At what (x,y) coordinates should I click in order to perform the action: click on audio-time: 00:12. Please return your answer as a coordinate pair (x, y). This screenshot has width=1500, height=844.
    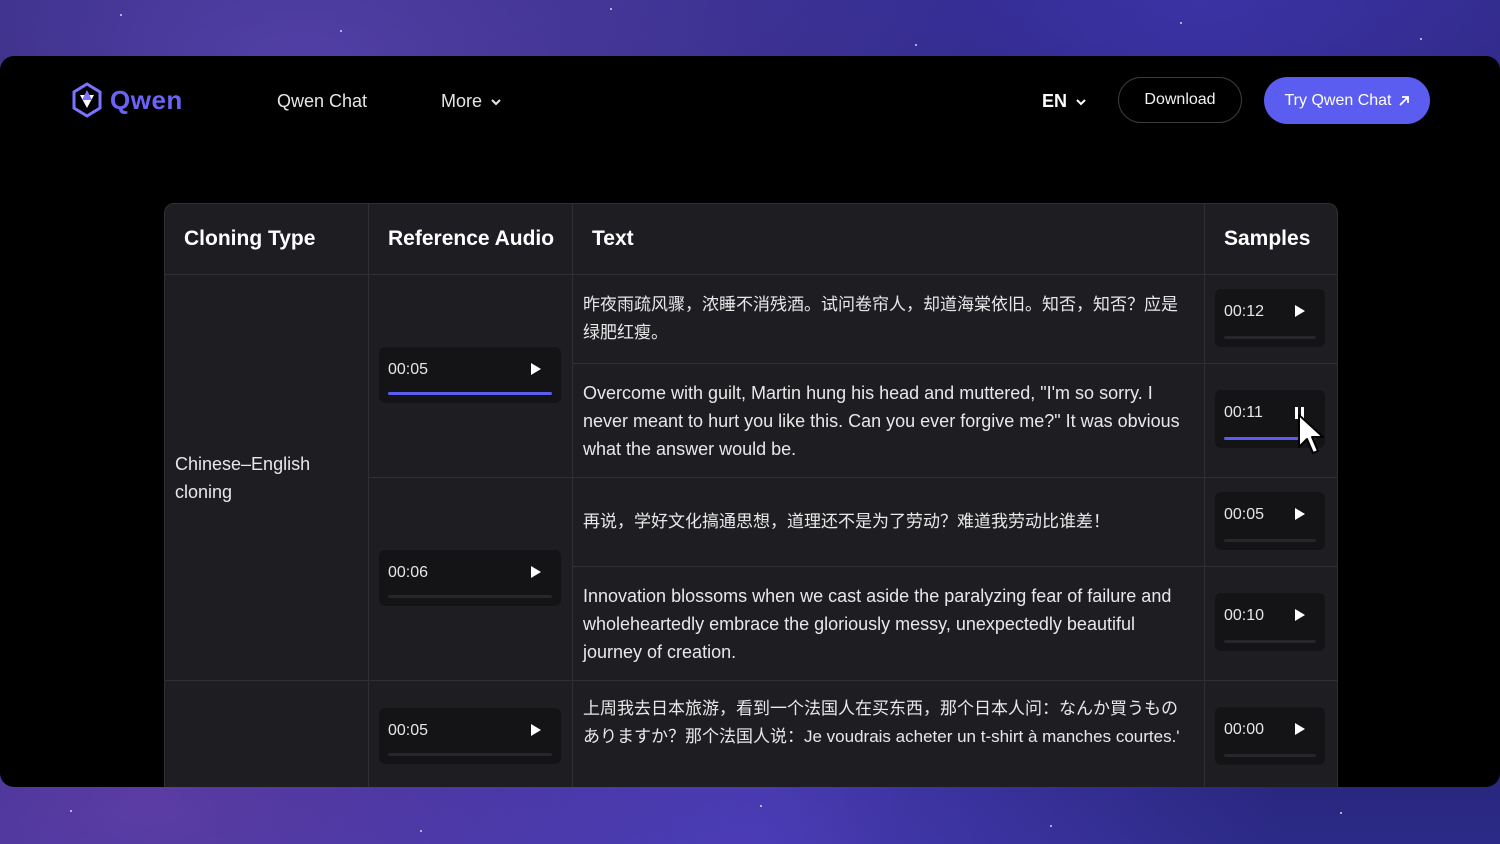
    Looking at the image, I should click on (1244, 311).